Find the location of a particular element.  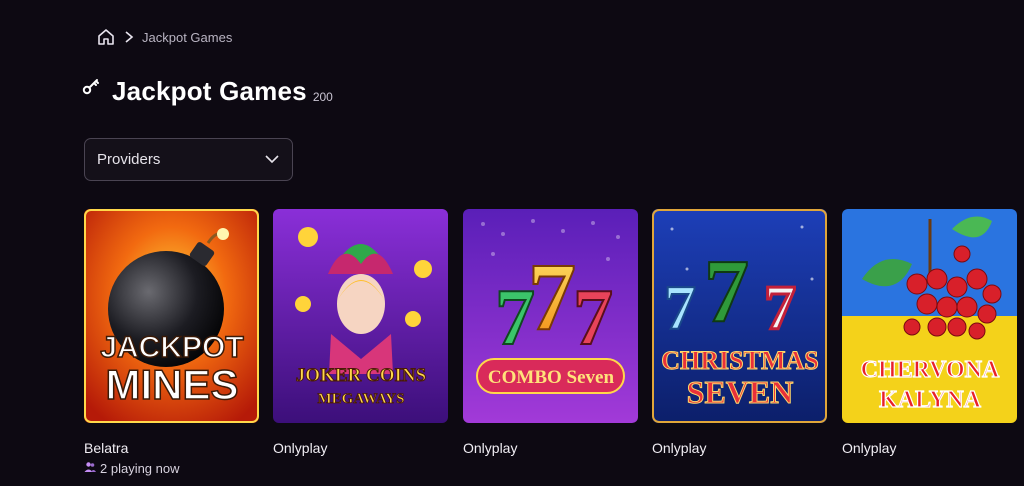

game-title-line1: CHRISTMAS is located at coordinates (739, 360).